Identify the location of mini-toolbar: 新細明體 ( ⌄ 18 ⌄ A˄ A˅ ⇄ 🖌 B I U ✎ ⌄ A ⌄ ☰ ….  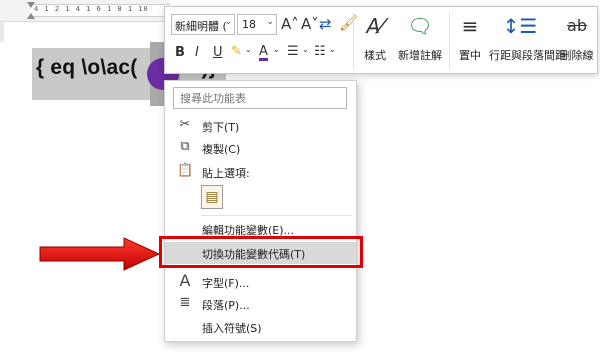
(381, 40).